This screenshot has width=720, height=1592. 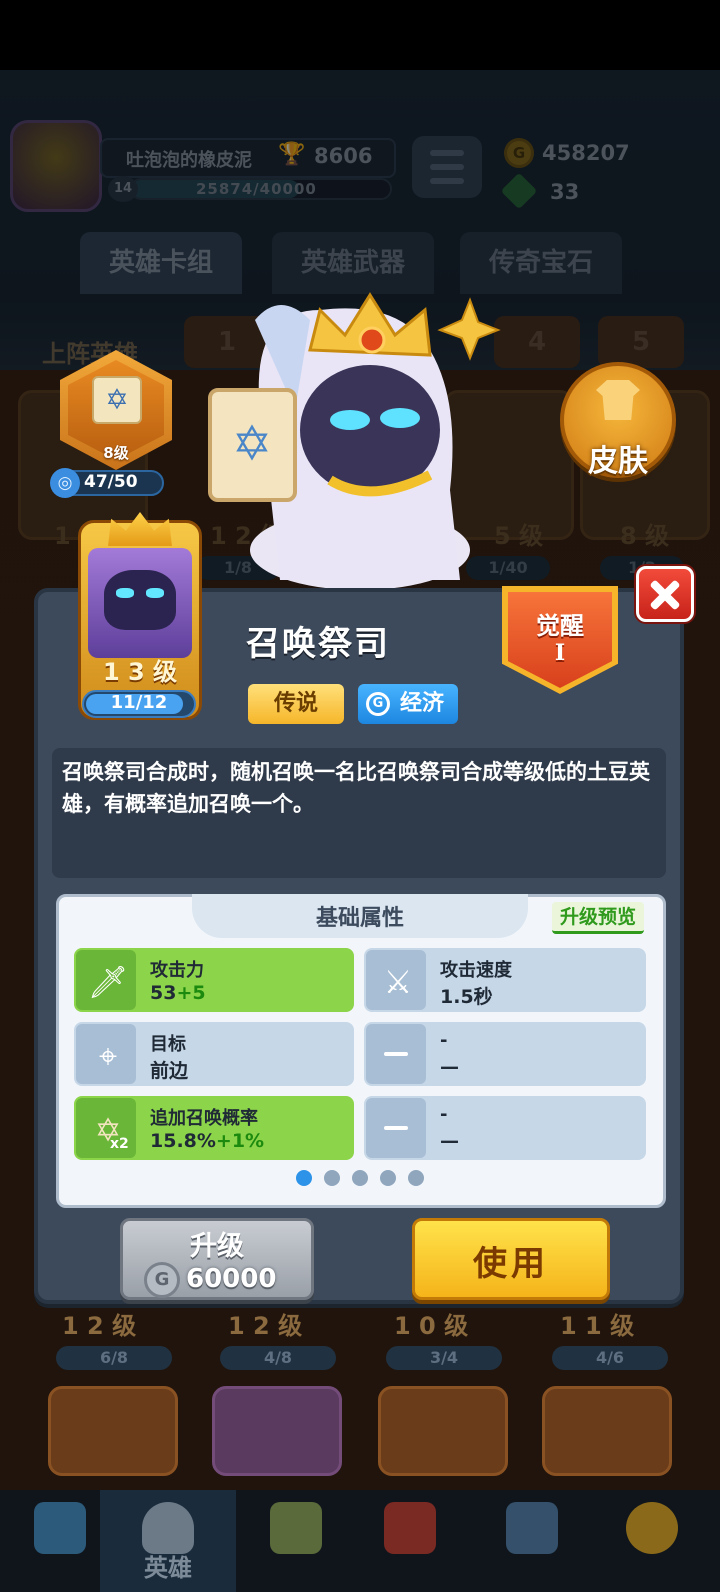 I want to click on crown-shield-icon, so click(x=410, y=1528).